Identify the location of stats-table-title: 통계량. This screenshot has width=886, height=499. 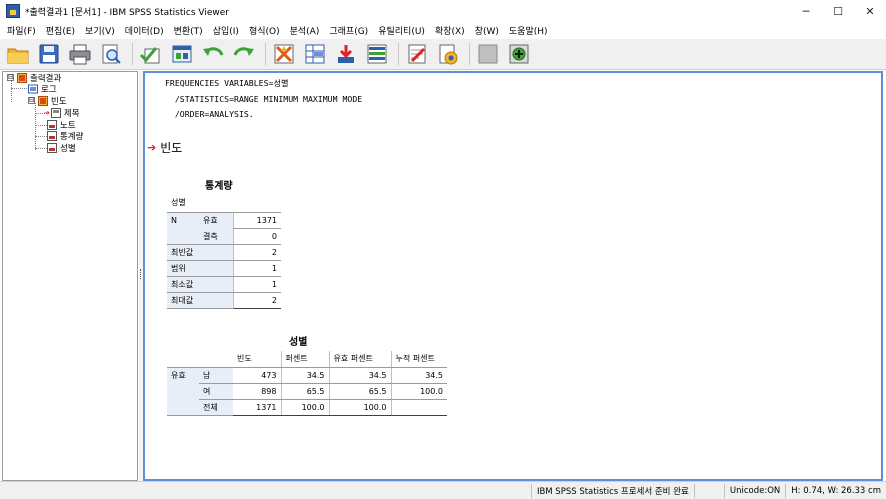
(219, 186).